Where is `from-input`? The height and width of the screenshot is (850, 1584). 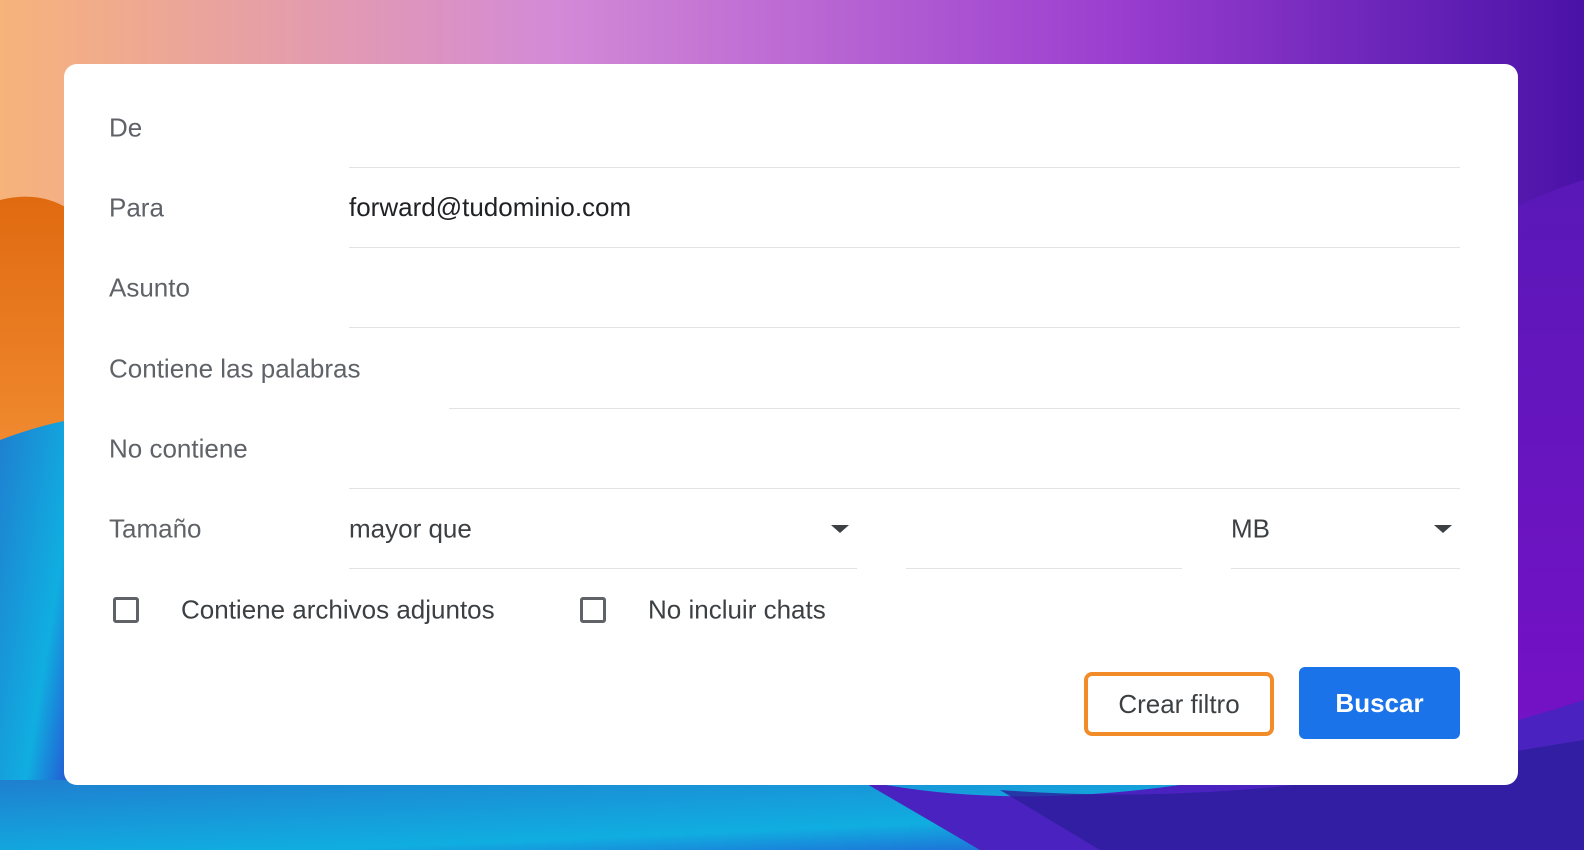 from-input is located at coordinates (904, 127).